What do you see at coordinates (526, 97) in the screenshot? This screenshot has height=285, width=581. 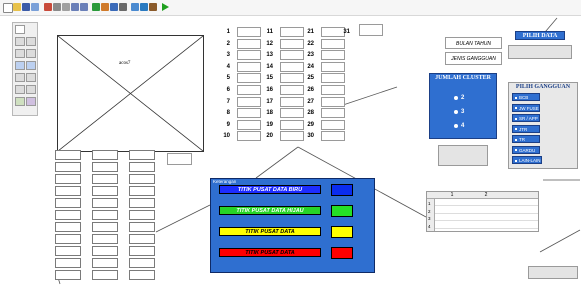 I see `gangguan-option: BCB` at bounding box center [526, 97].